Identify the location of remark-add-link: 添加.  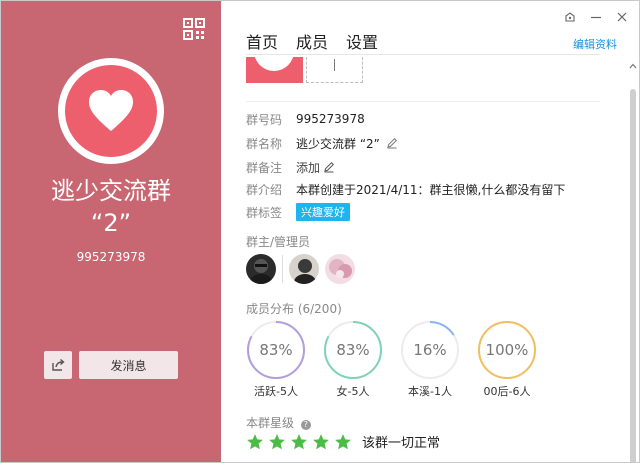
(308, 167).